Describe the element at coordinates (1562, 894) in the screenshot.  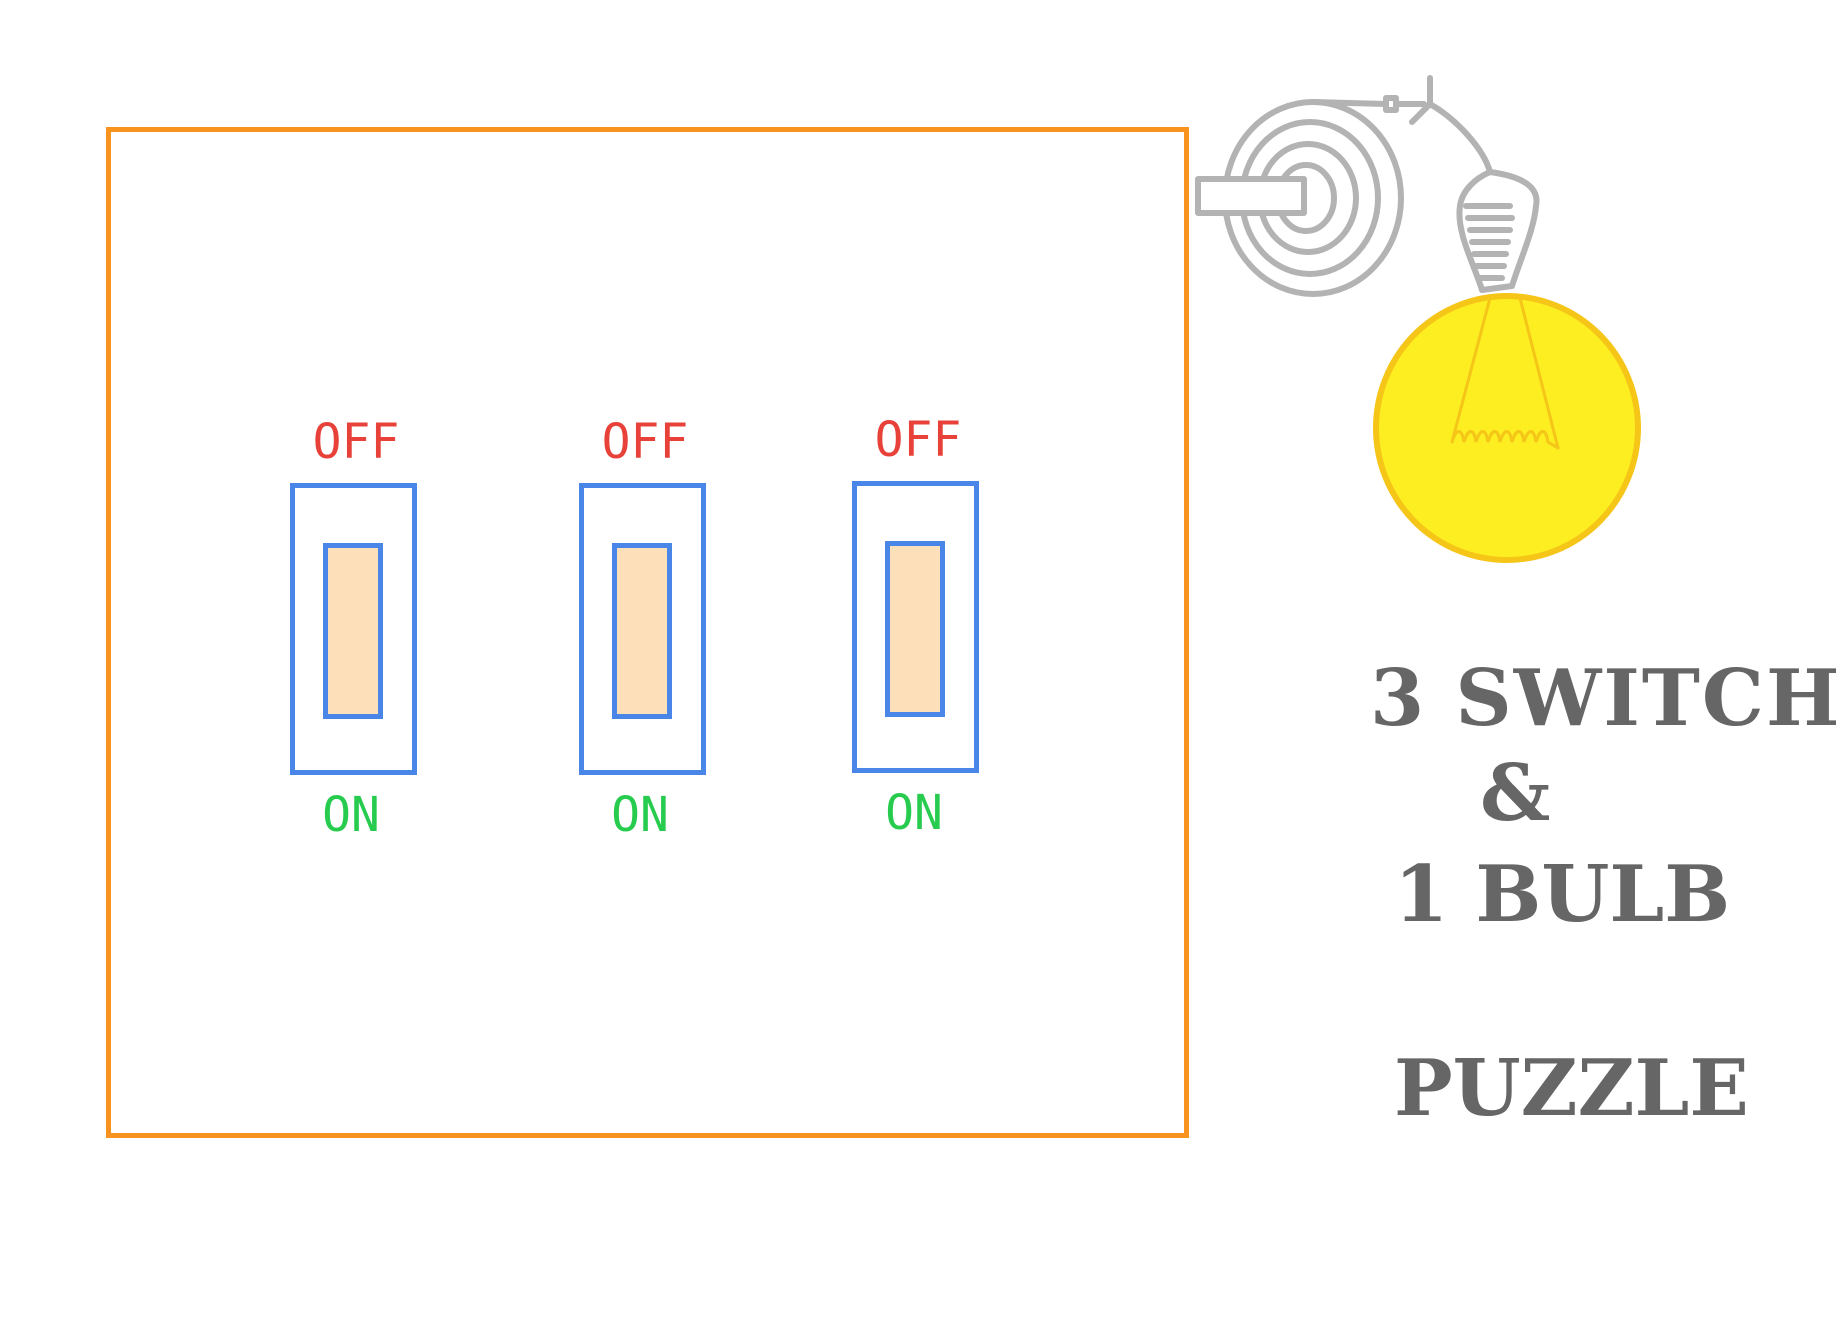
I see `title-line-3: 1 BULB` at that location.